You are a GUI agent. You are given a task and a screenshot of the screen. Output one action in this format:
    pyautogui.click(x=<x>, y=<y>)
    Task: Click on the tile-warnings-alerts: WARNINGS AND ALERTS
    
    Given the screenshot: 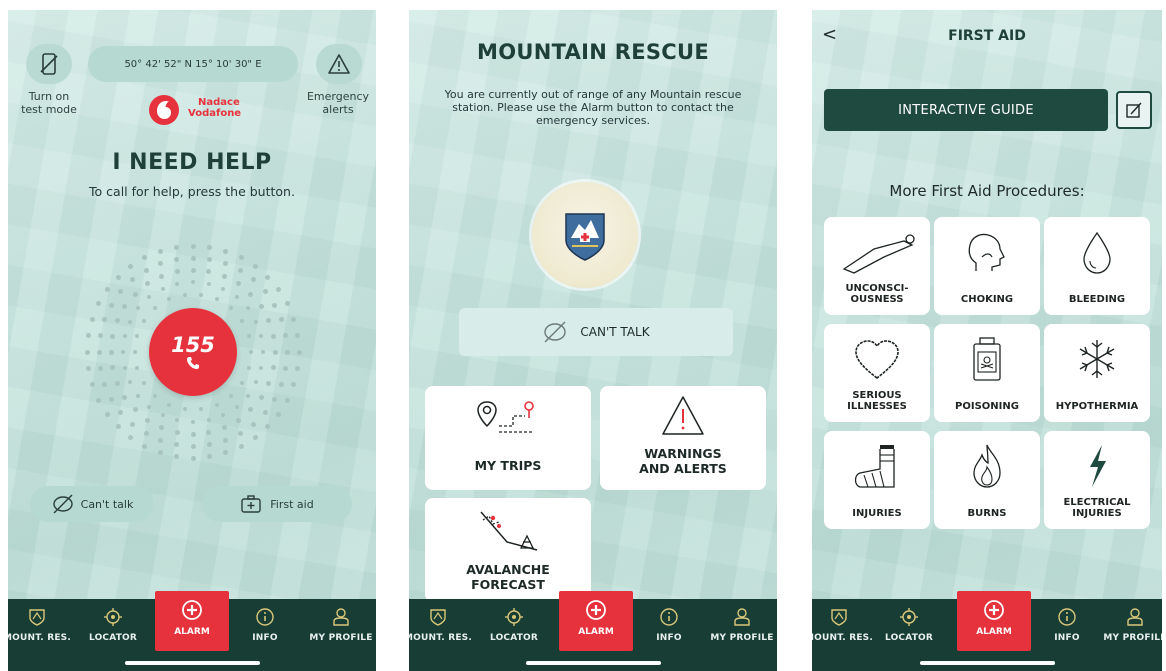 What is the action you would take?
    pyautogui.click(x=683, y=438)
    